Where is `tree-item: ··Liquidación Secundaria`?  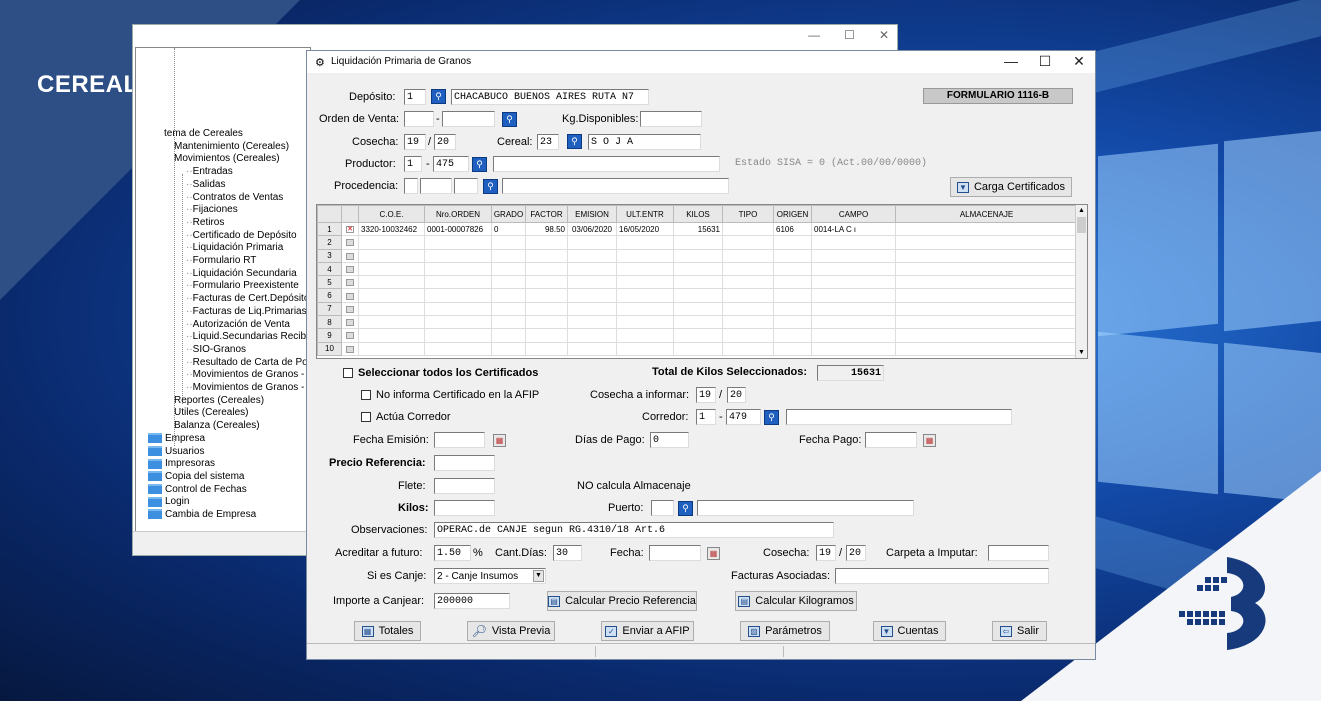 tree-item: ··Liquidación Secundaria is located at coordinates (241, 274).